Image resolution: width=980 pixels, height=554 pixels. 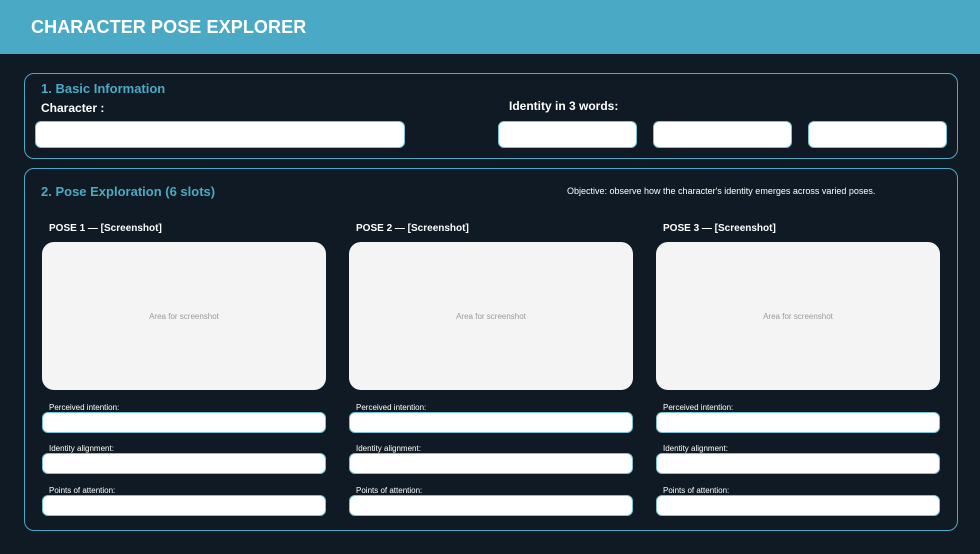 What do you see at coordinates (105, 228) in the screenshot?
I see `pose-1-title: POSE 1 — [Screenshot]` at bounding box center [105, 228].